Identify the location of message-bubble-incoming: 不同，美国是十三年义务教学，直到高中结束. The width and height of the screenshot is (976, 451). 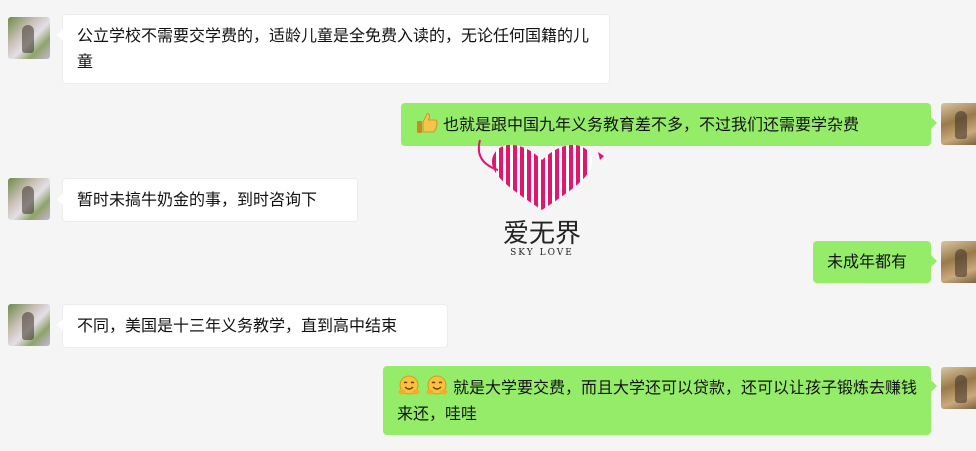
(252, 326).